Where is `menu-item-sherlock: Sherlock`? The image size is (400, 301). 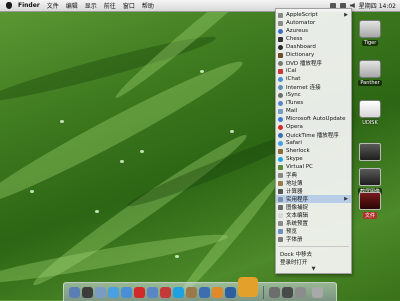
menu-item-sherlock: Sherlock is located at coordinates (313, 151).